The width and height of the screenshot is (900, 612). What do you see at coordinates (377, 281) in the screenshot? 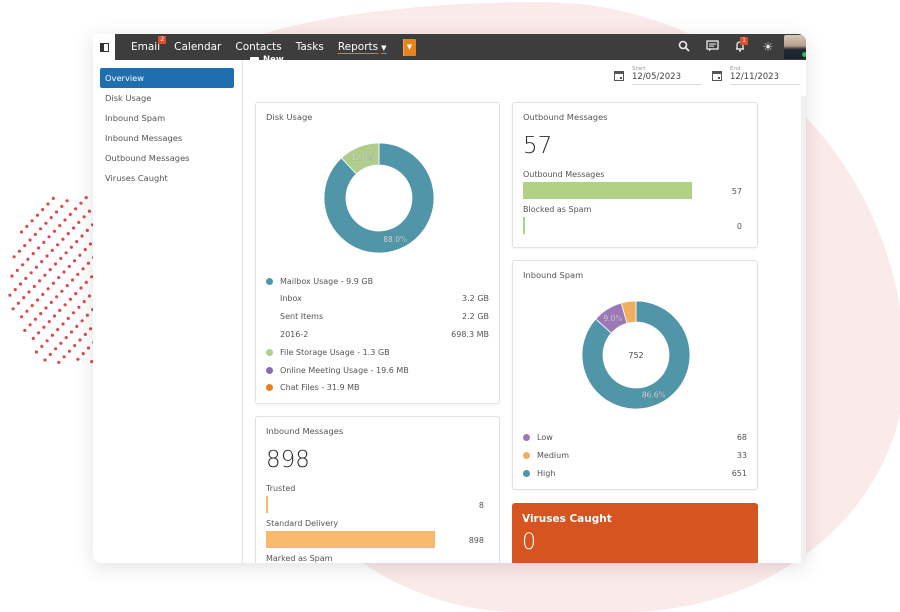
I see `legend-item: Mailbox Usage - 9.9 GB` at bounding box center [377, 281].